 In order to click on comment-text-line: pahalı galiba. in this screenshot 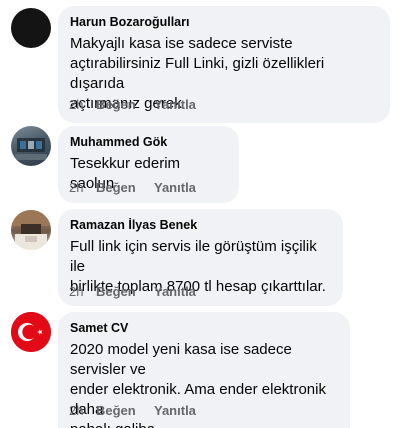, I will do `click(204, 424)`.